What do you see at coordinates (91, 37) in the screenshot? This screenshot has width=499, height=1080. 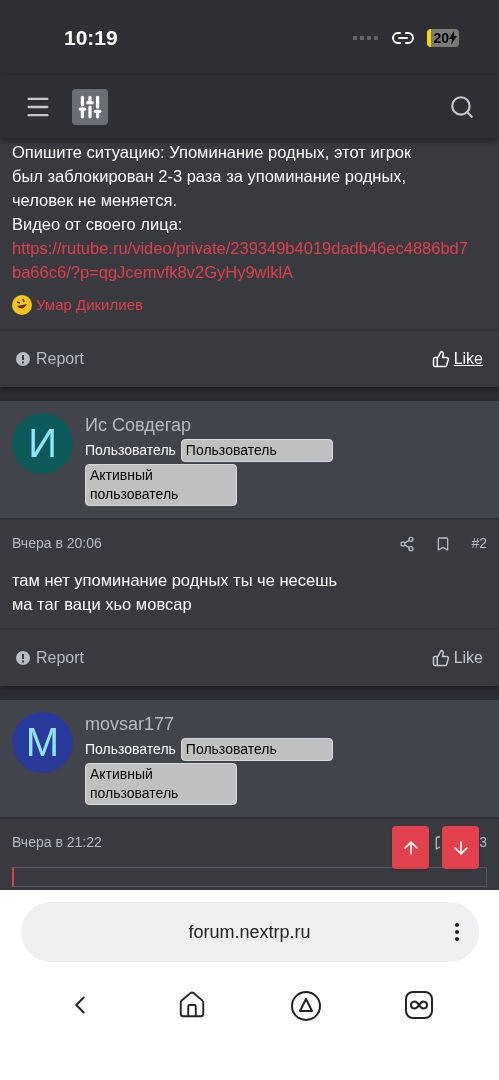 I see `status-time: 10:19` at bounding box center [91, 37].